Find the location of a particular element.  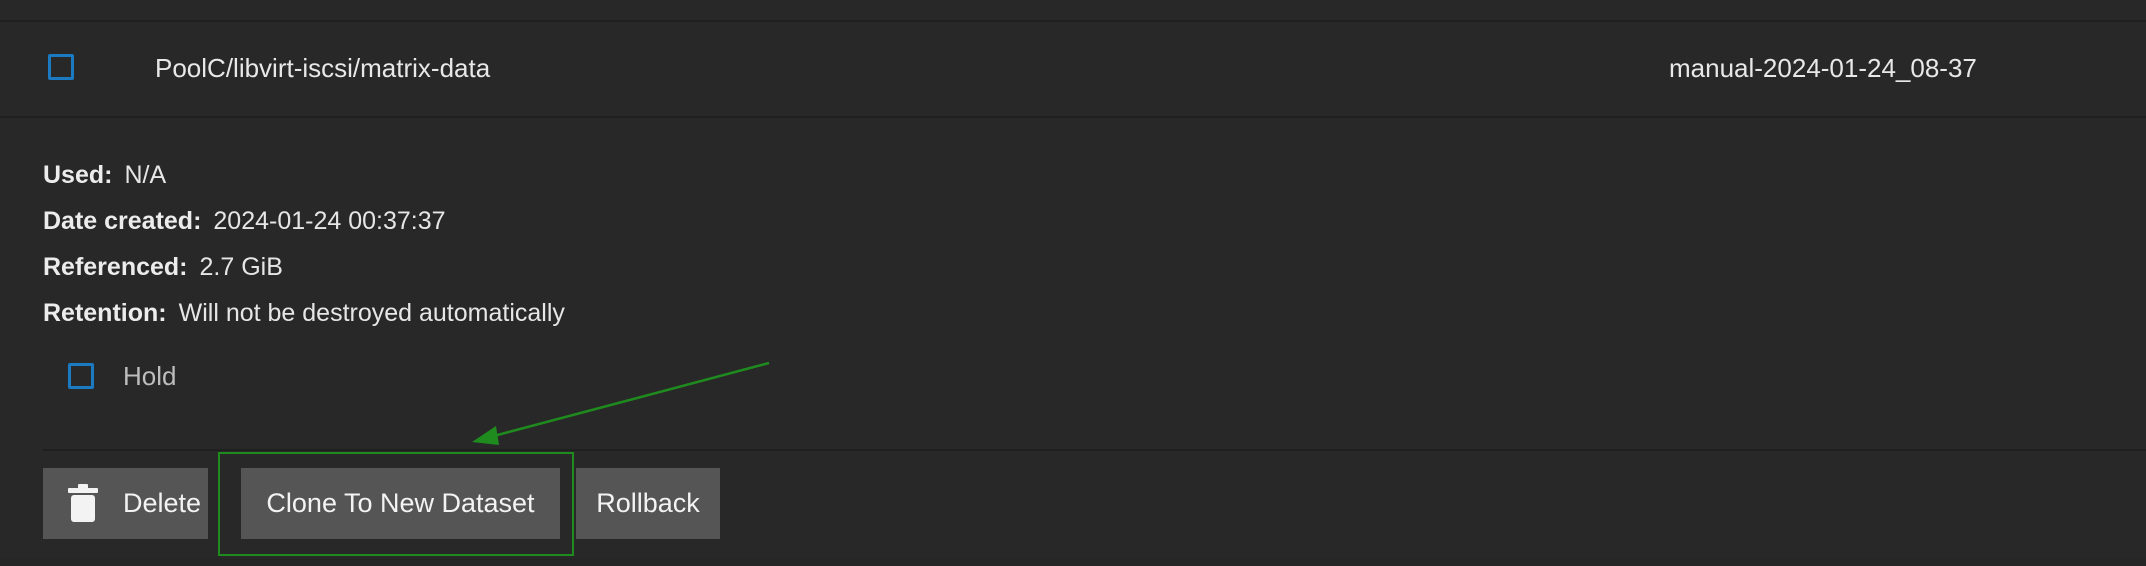

detail-referenced: Referenced: 2.7 GiB is located at coordinates (163, 267).